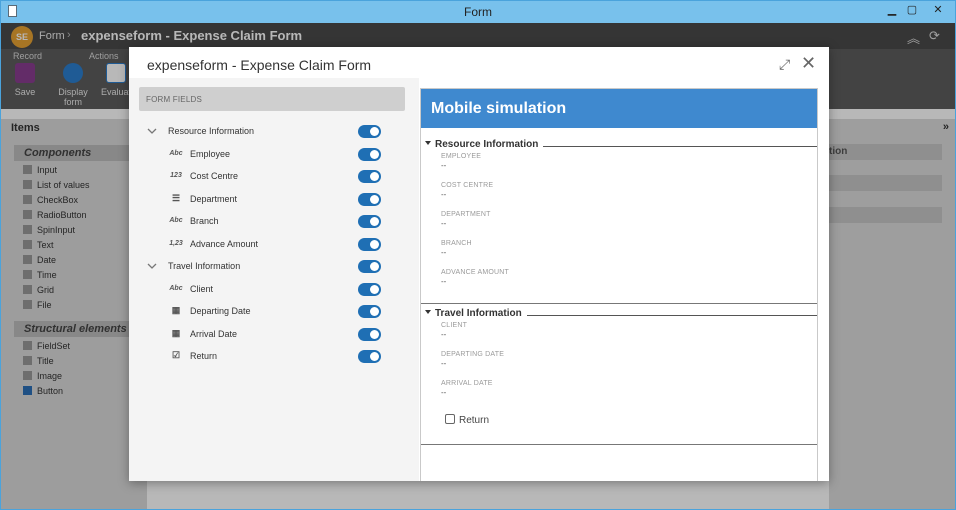 Image resolution: width=956 pixels, height=510 pixels. Describe the element at coordinates (224, 243) in the screenshot. I see `form-field-label: Advance Amount` at that location.